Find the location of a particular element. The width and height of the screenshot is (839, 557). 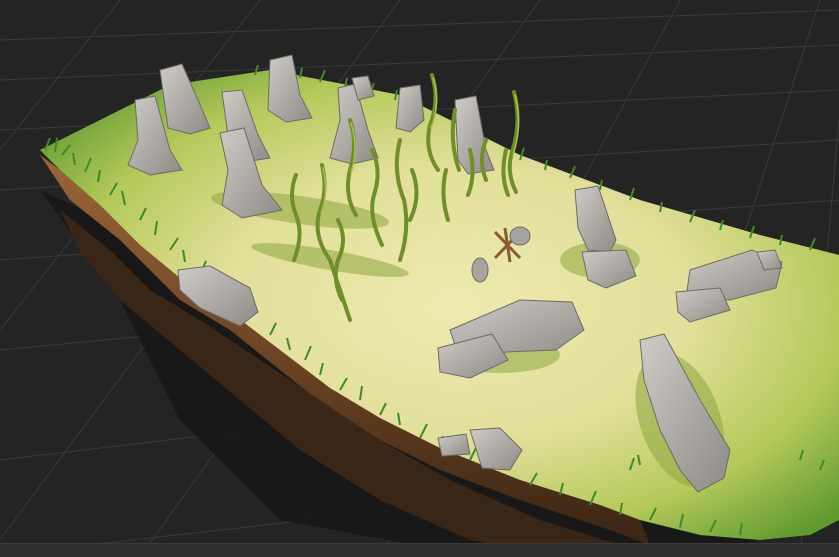

viewport-bottom-bar is located at coordinates (419, 550).